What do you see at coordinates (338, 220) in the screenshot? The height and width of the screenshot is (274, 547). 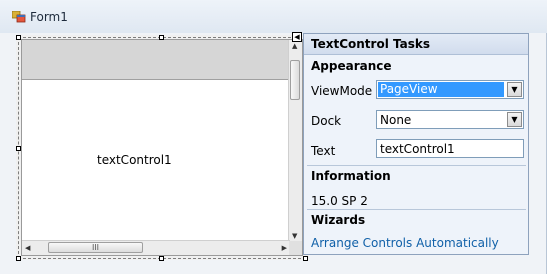 I see `wizards-heading: Wizards` at bounding box center [338, 220].